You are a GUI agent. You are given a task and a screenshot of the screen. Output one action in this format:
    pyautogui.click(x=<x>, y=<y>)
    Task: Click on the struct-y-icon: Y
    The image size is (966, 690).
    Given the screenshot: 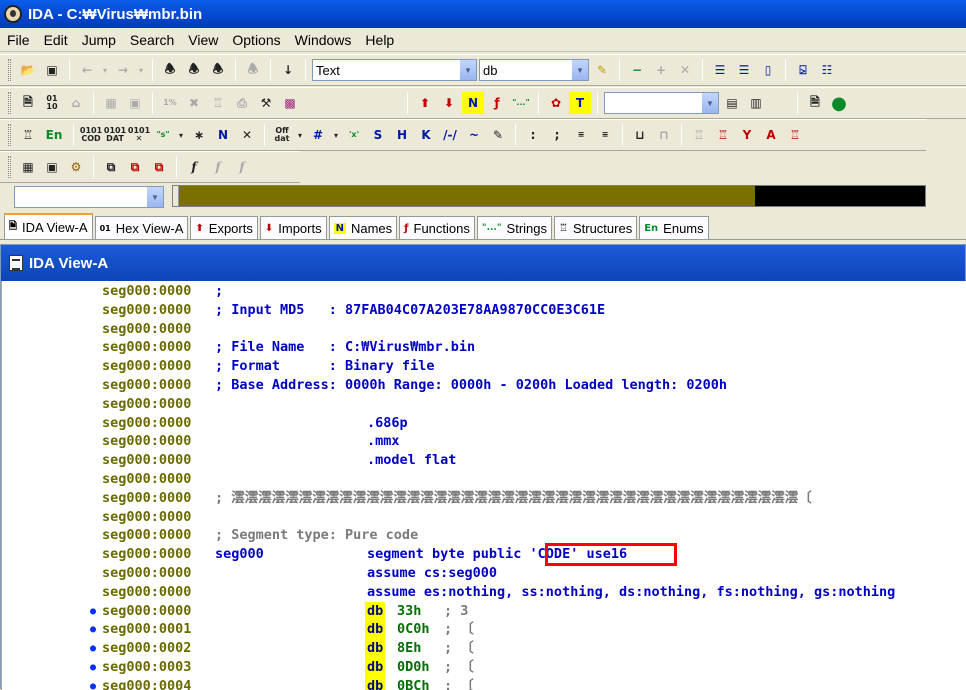 What is the action you would take?
    pyautogui.click(x=747, y=135)
    